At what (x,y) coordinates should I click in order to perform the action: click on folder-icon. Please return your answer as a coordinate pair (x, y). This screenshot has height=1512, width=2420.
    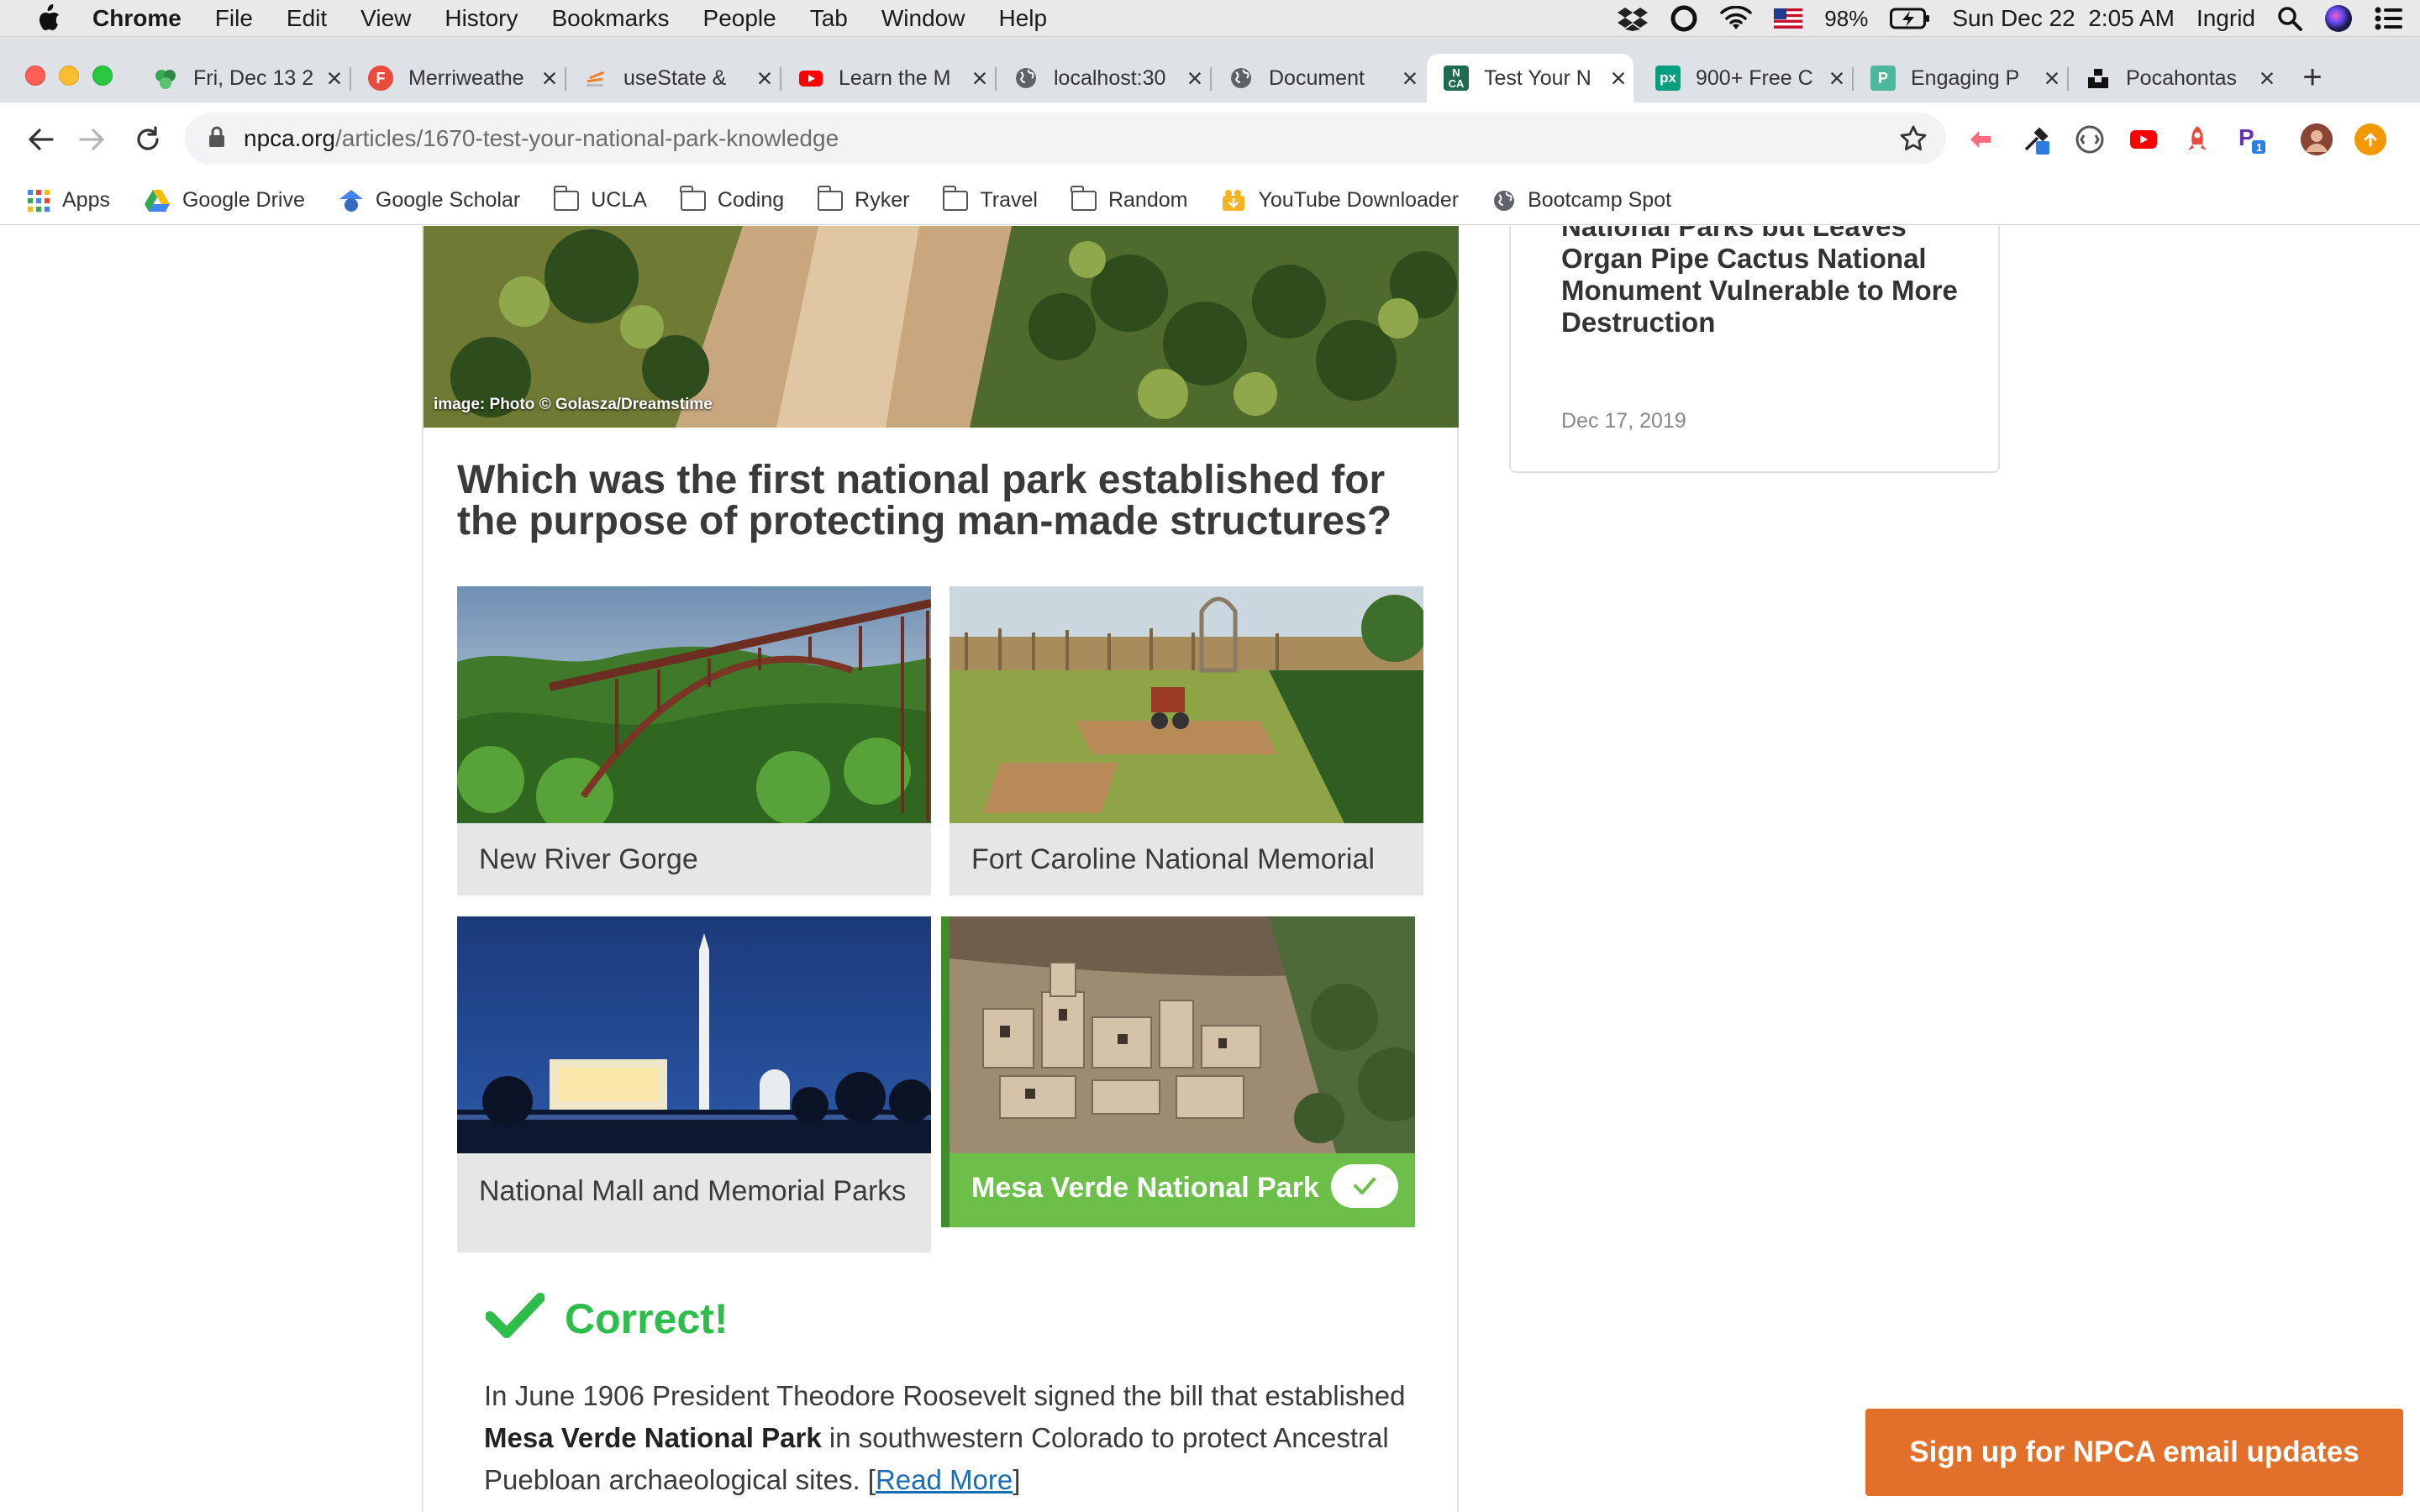
    Looking at the image, I should click on (956, 198).